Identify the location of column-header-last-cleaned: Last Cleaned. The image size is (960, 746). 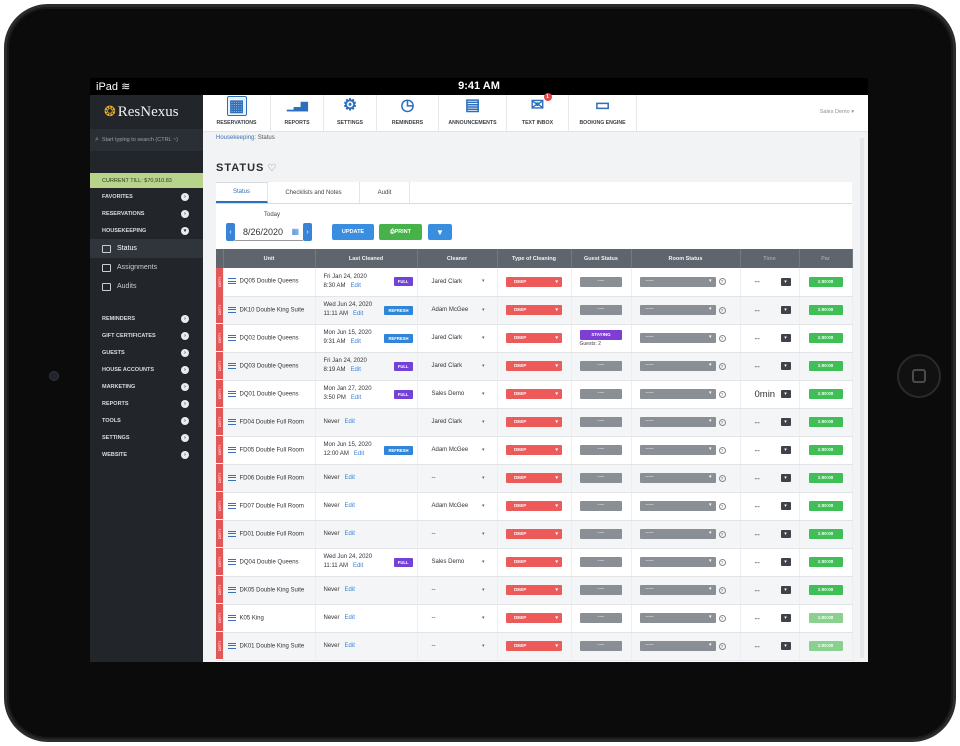
(366, 258).